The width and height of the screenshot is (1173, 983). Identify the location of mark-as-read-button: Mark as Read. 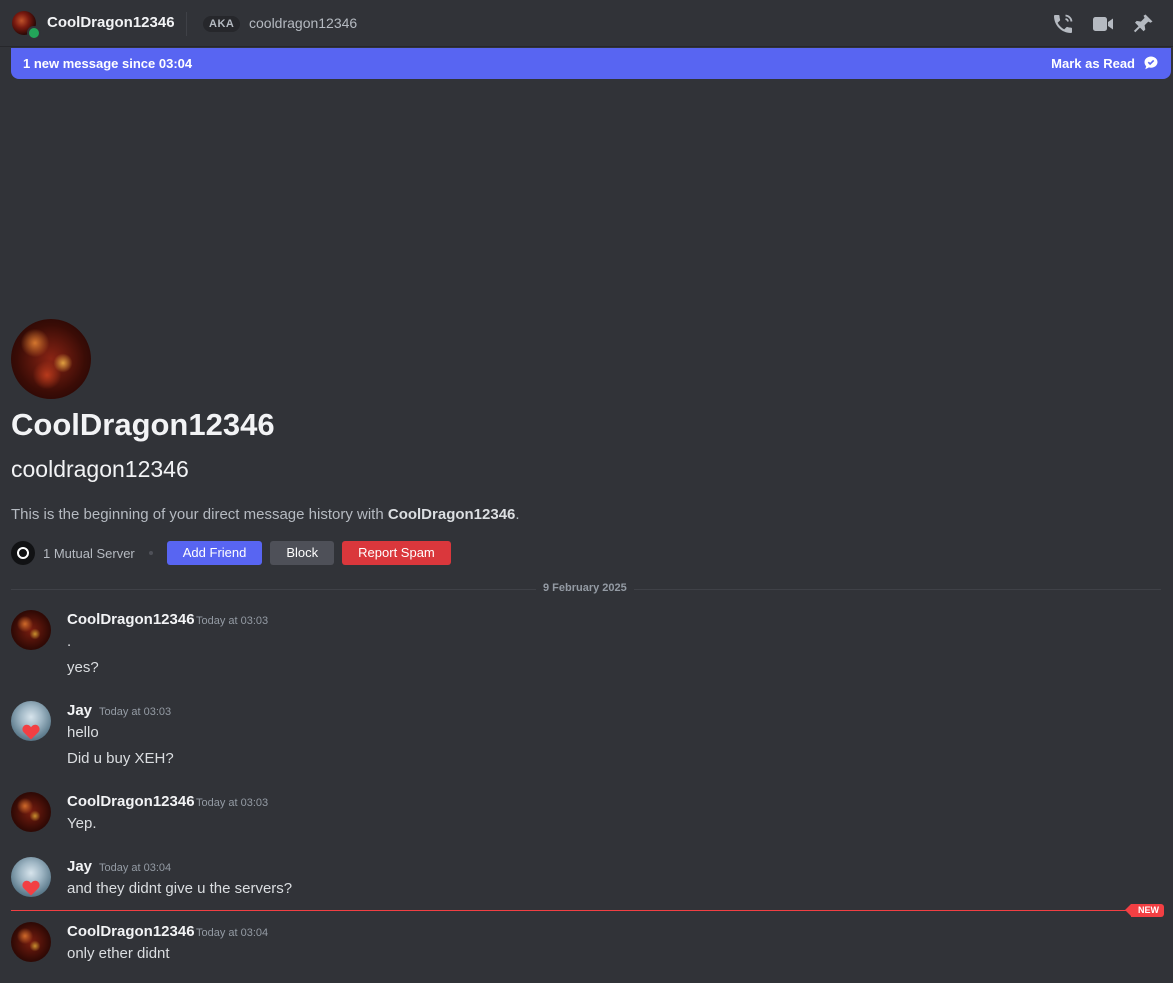
(1105, 63).